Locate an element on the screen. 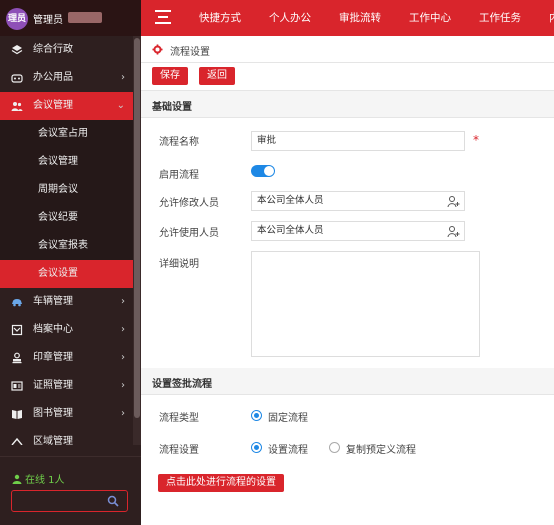 Image resolution: width=554 pixels, height=525 pixels. nav-more: 内 is located at coordinates (544, 18).